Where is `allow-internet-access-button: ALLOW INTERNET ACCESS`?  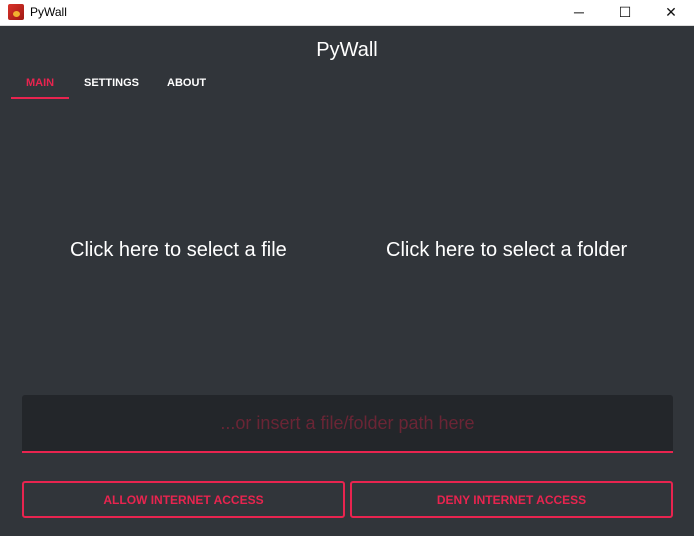 allow-internet-access-button: ALLOW INTERNET ACCESS is located at coordinates (183, 499).